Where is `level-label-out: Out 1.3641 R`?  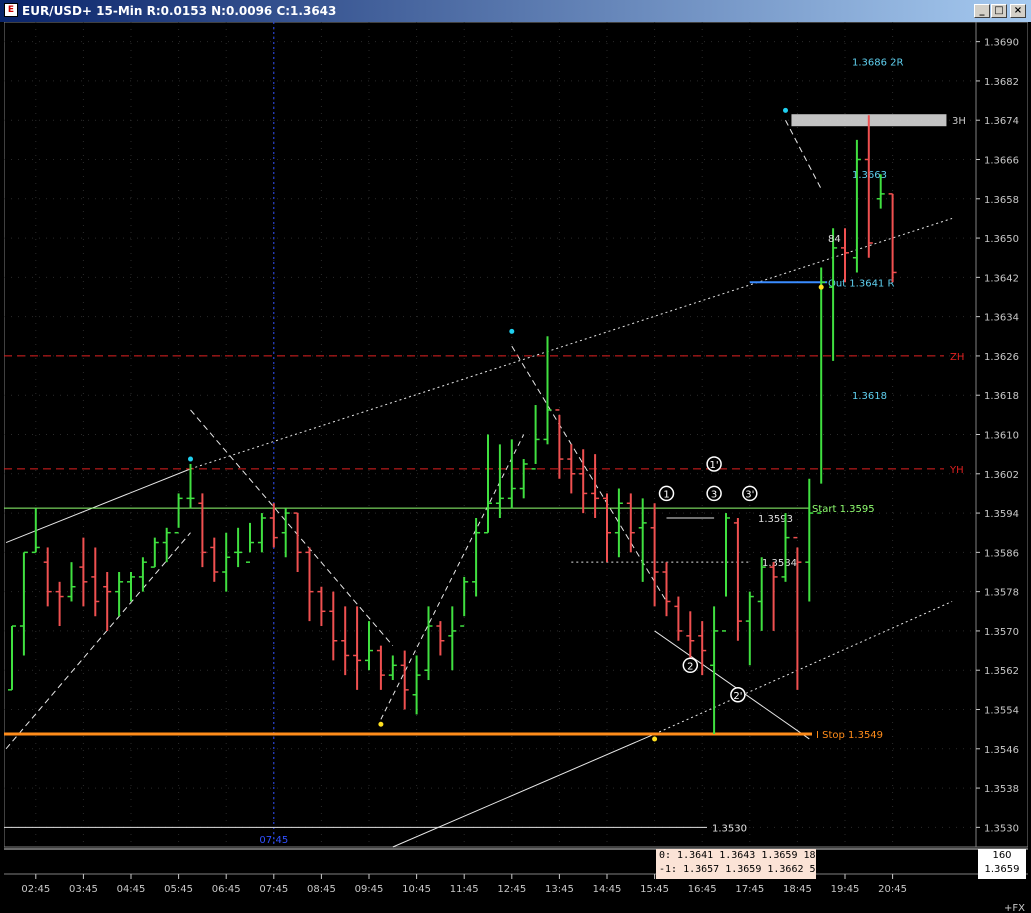
level-label-out: Out 1.3641 R is located at coordinates (861, 283).